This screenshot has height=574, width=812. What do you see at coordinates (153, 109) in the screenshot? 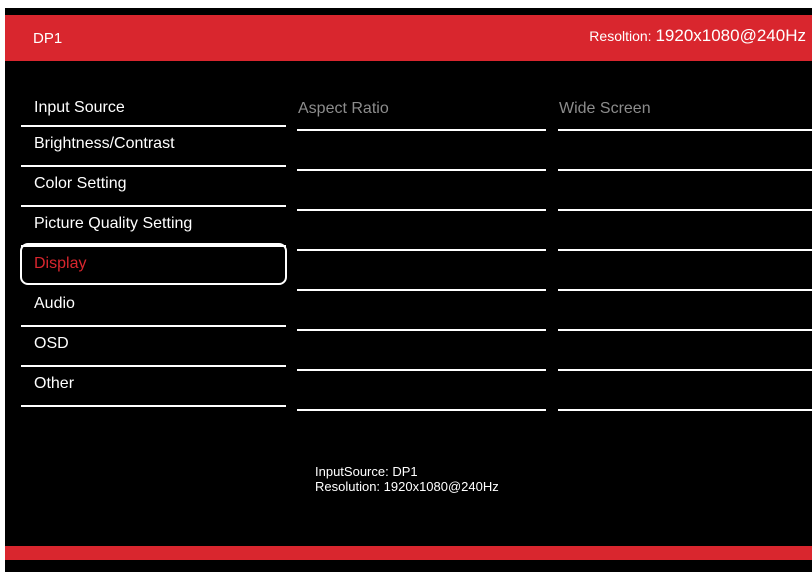
I see `menu-item-input-source: Input Source` at bounding box center [153, 109].